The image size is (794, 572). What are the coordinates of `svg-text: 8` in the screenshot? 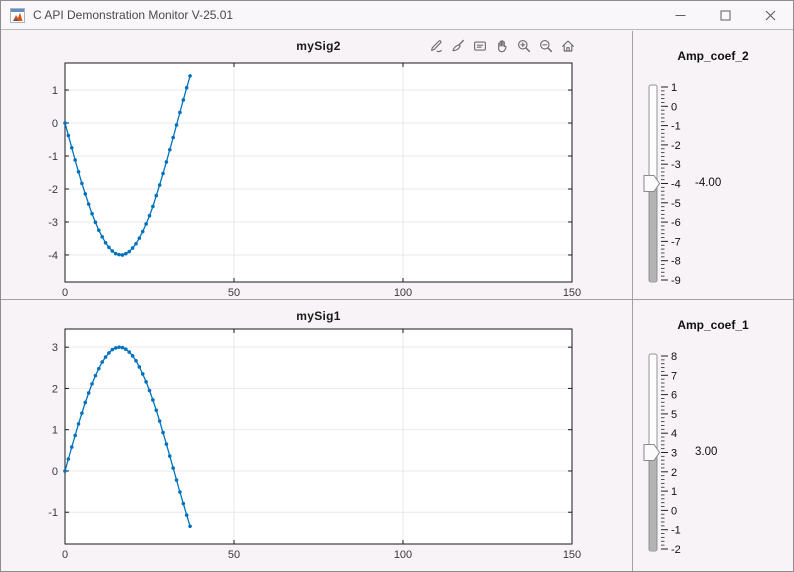 It's located at (674, 357).